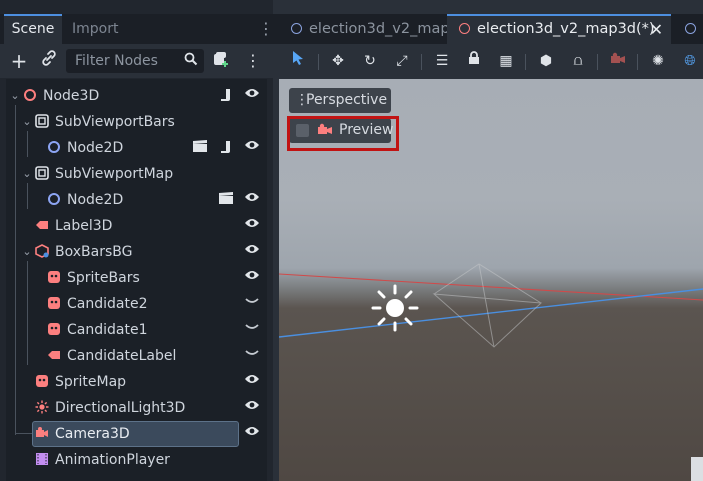 This screenshot has width=703, height=481. What do you see at coordinates (690, 61) in the screenshot?
I see `environment-globe-icon: 🌐︎` at bounding box center [690, 61].